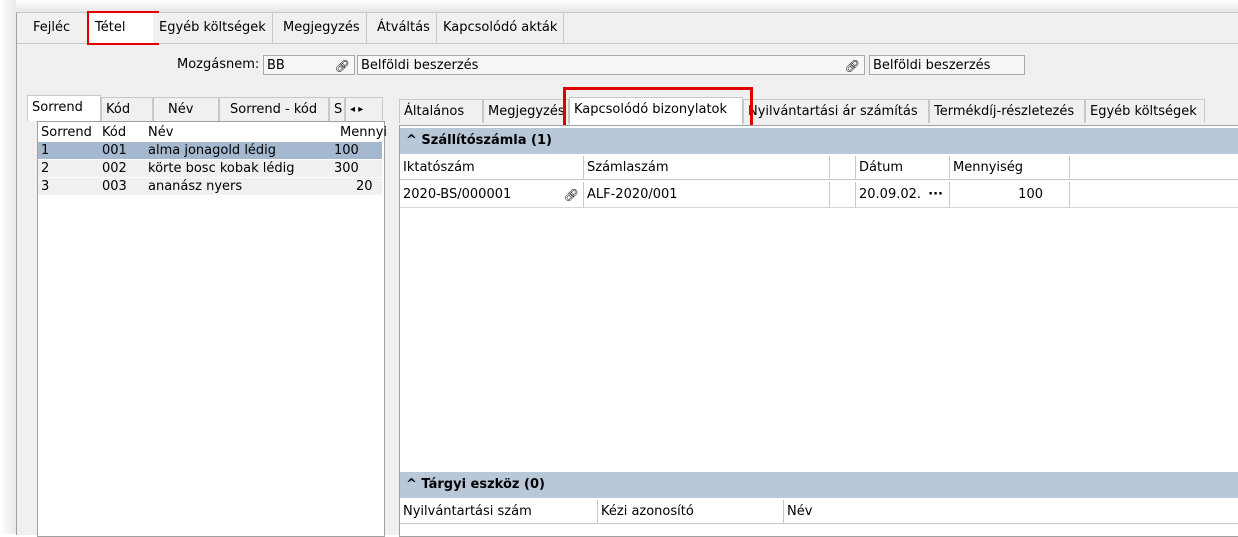 The width and height of the screenshot is (1238, 537). What do you see at coordinates (360, 109) in the screenshot?
I see `arrow-right-icon: ▸` at bounding box center [360, 109].